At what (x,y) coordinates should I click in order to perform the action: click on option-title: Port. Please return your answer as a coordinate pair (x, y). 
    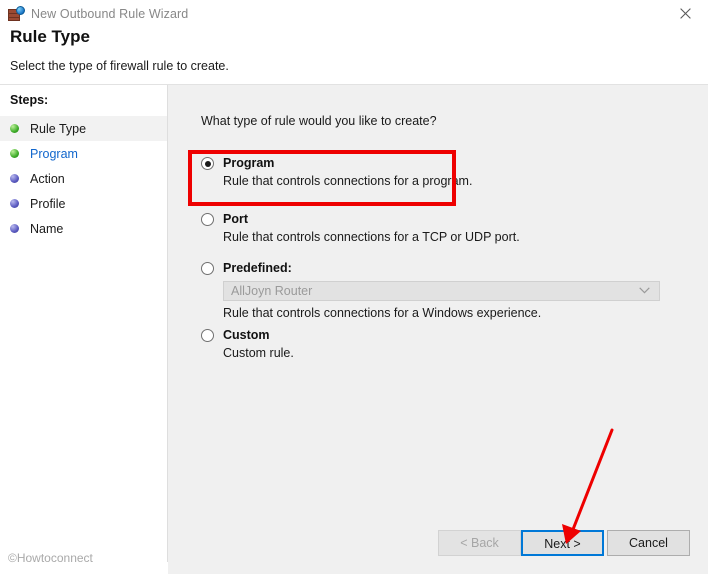
    Looking at the image, I should click on (235, 219).